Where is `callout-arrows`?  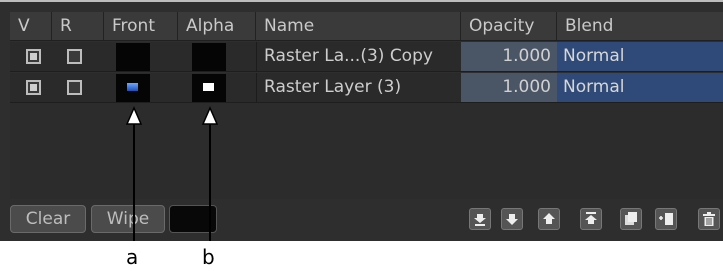 callout-arrows is located at coordinates (172, 173).